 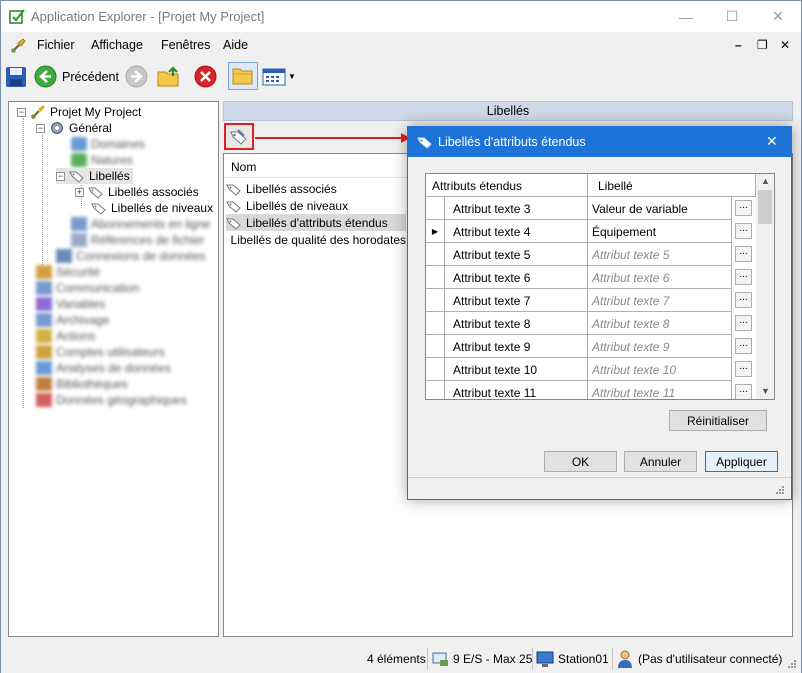 I want to click on forward-button, so click(x=136, y=76).